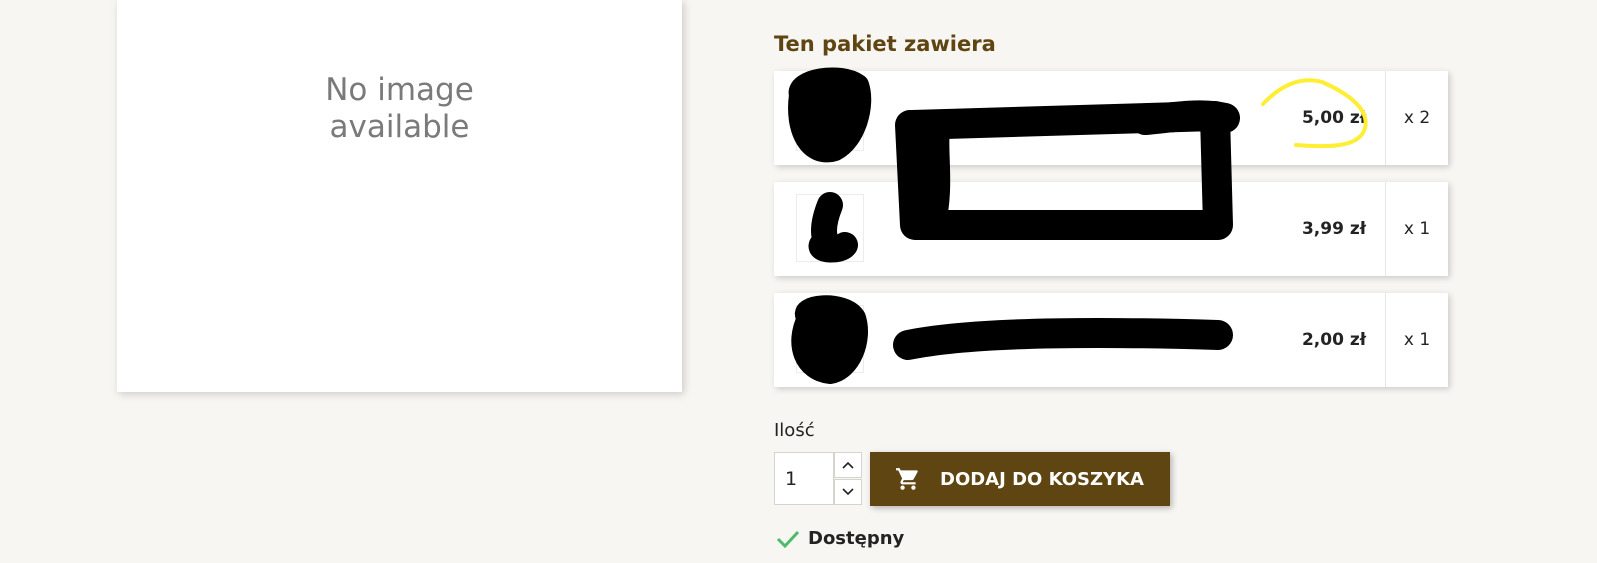  I want to click on pack-item: 3,99 zł x 1, so click(1111, 229).